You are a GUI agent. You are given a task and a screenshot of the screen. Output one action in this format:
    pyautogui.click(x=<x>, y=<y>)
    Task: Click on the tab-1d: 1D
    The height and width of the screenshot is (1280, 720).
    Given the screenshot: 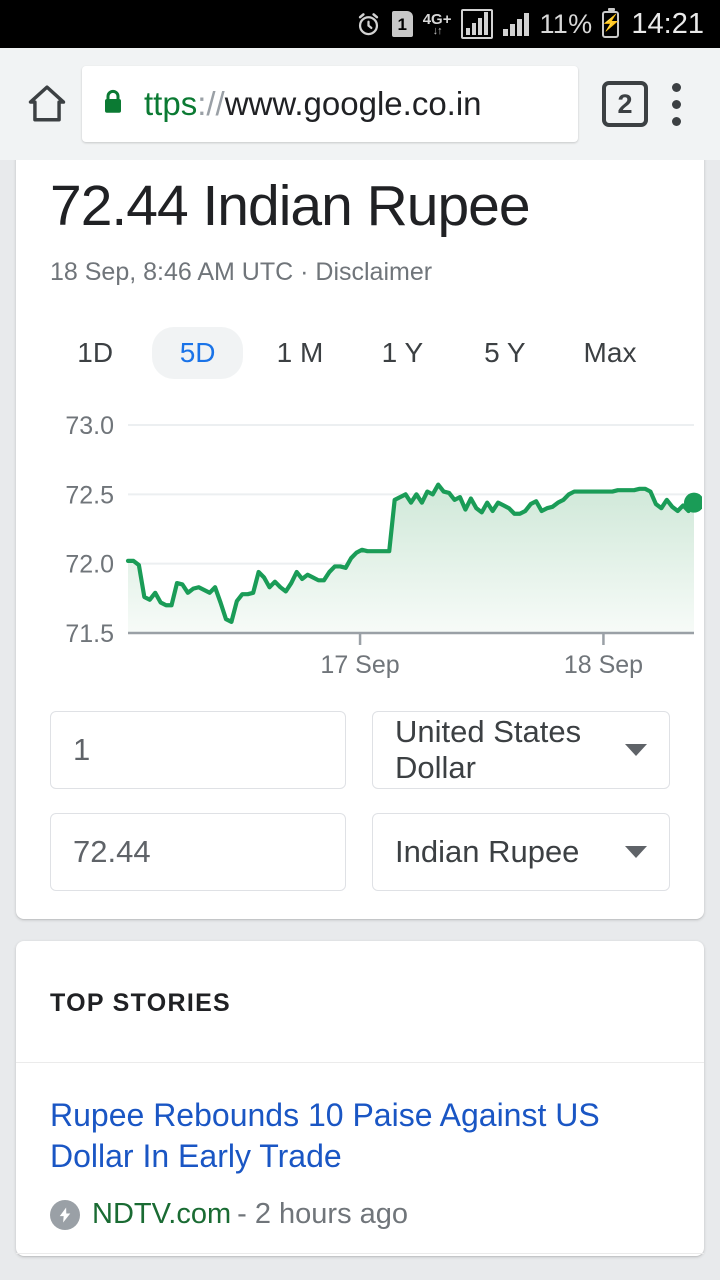 What is the action you would take?
    pyautogui.click(x=95, y=353)
    